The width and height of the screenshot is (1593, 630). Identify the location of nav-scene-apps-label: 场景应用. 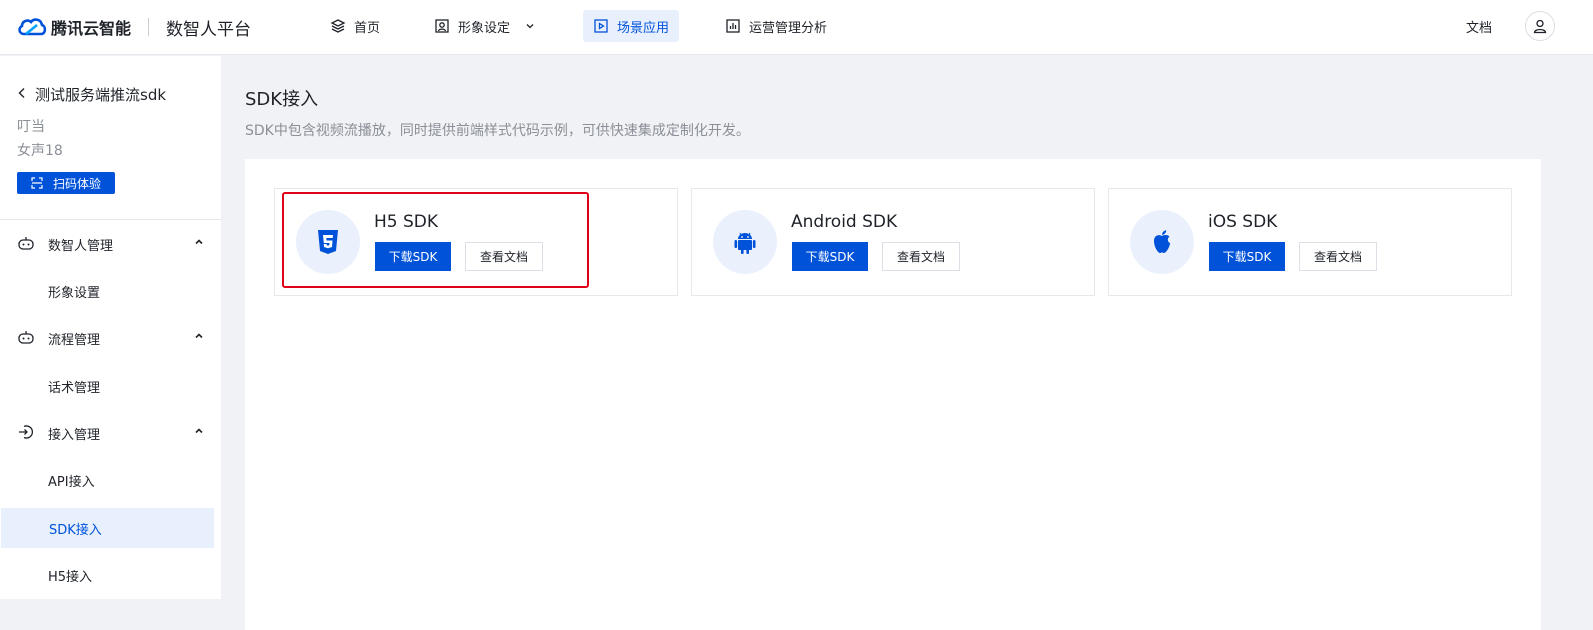
(643, 28).